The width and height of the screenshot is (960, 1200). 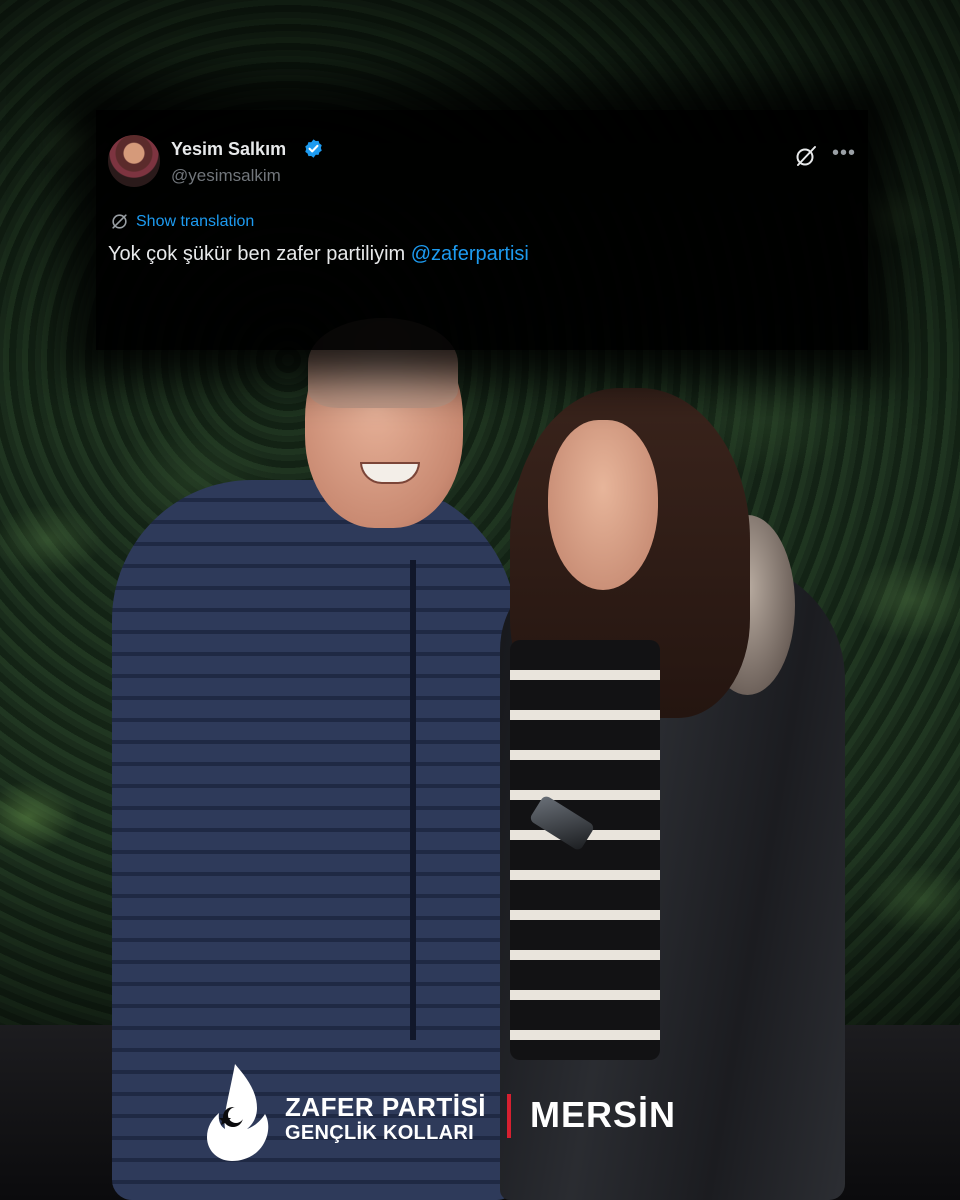 What do you see at coordinates (228, 149) in the screenshot?
I see `display-name: Yesim Salkım` at bounding box center [228, 149].